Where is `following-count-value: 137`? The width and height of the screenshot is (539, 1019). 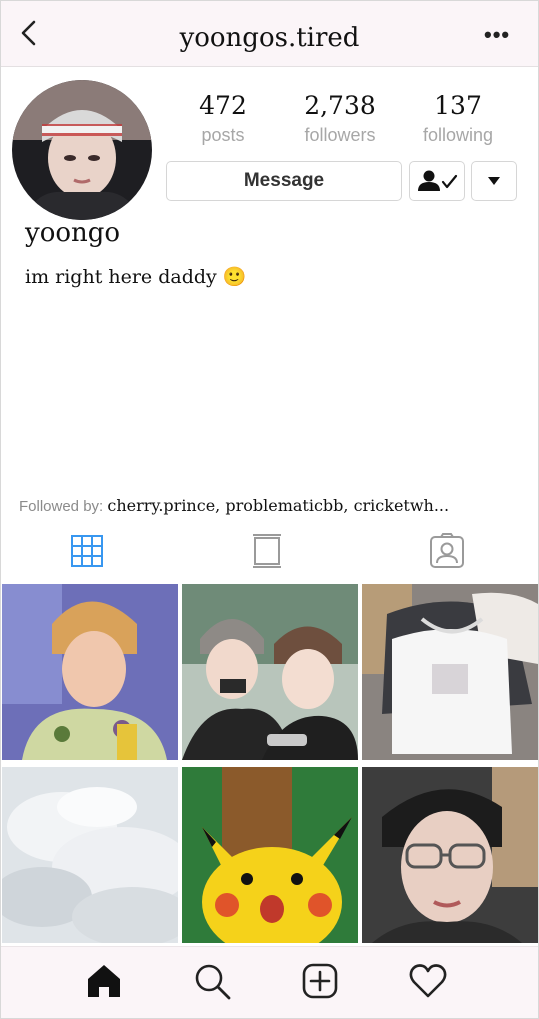 following-count-value: 137 is located at coordinates (458, 105).